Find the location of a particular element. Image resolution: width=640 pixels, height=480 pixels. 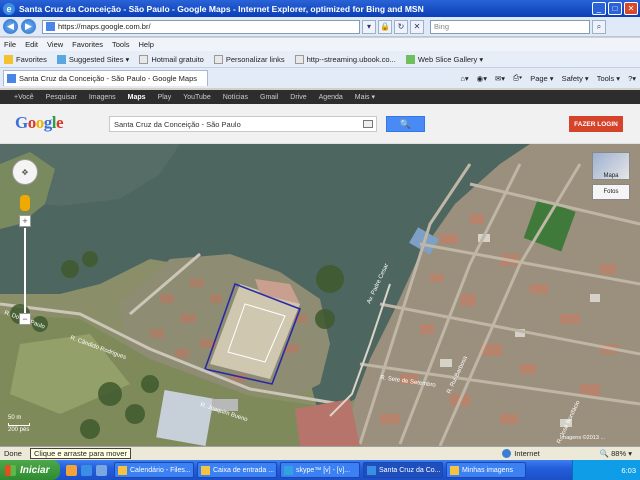

favorites-label: Favorites is located at coordinates (31, 59).